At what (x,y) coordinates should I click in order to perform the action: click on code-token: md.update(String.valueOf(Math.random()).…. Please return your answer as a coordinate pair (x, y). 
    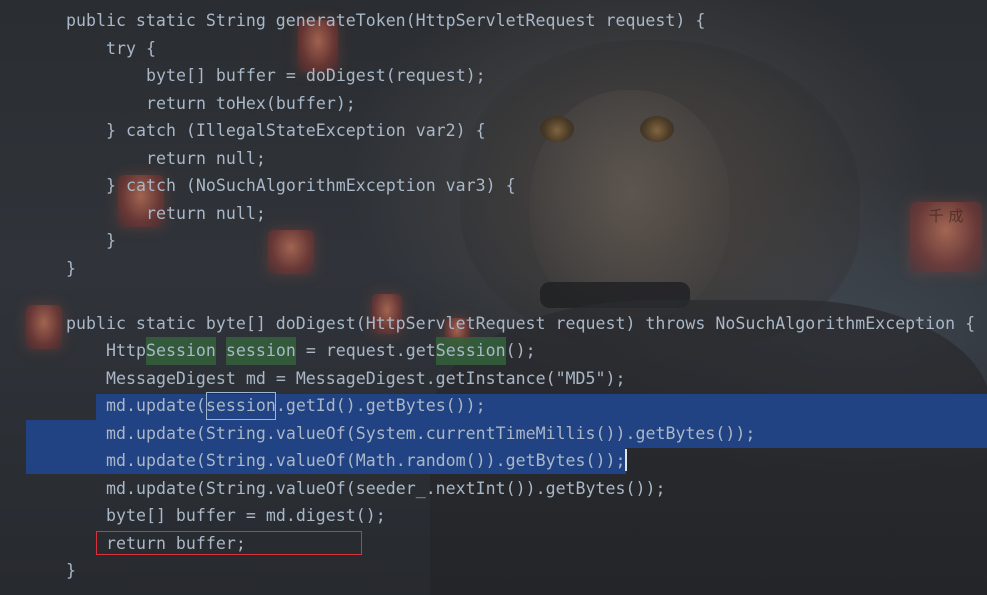
    Looking at the image, I should click on (366, 460).